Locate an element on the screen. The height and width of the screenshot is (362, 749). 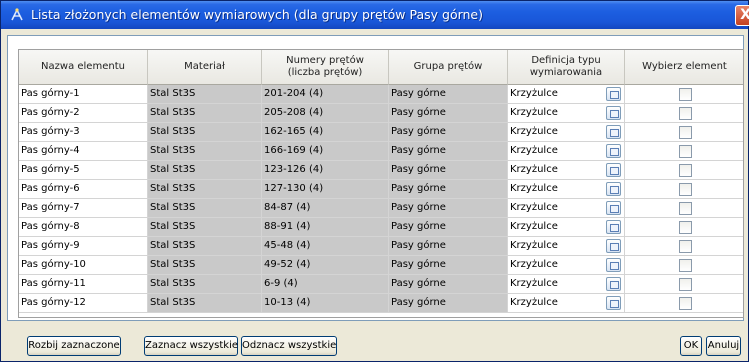
name-cell: Pas górny-4 is located at coordinates (83, 151).